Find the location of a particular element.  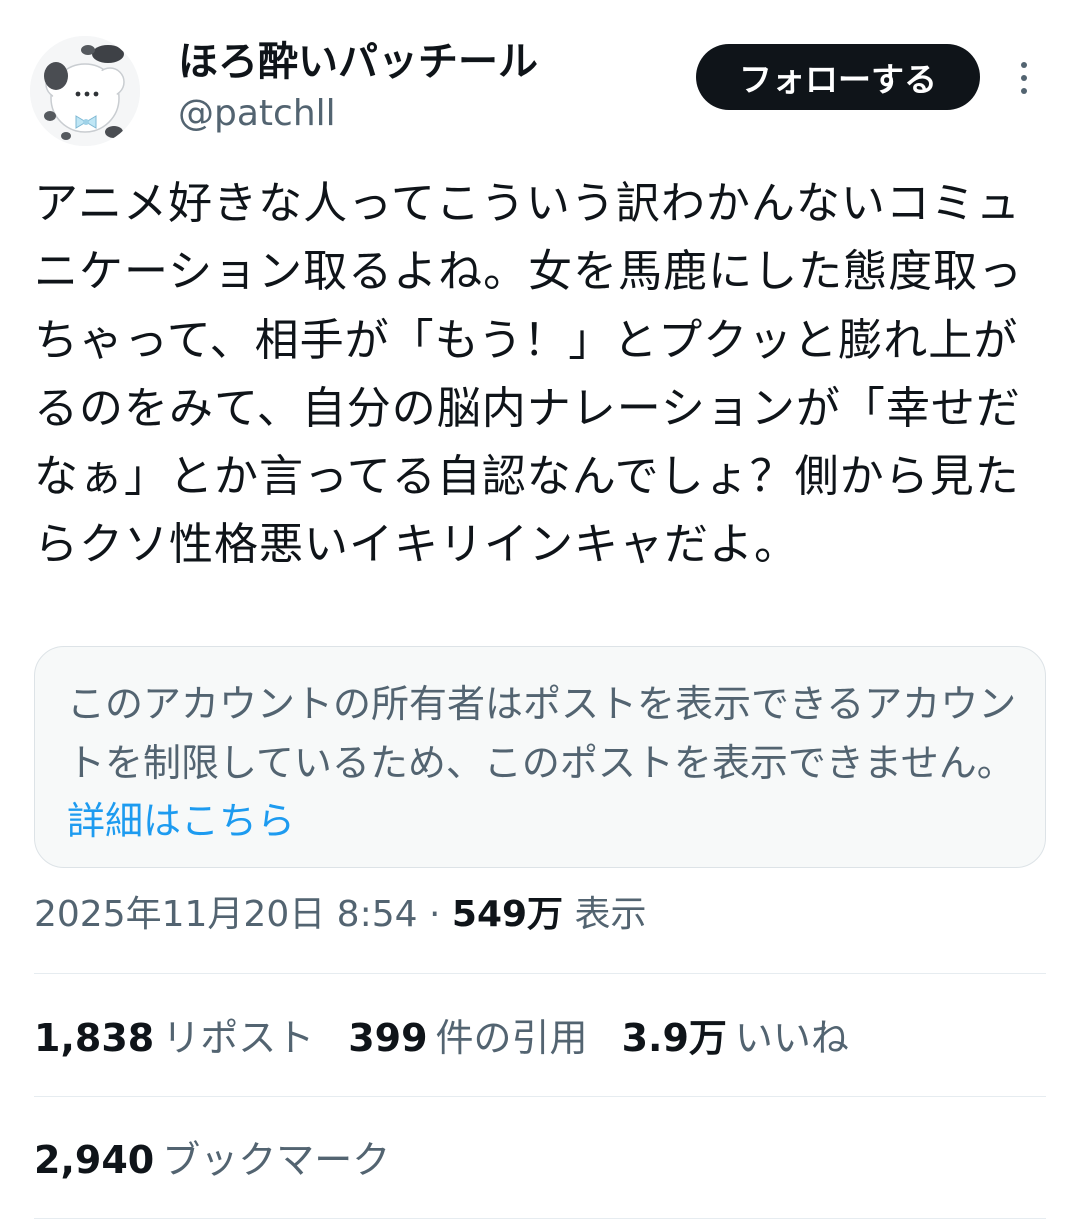

engagement-stats: 1,838 リポスト 399 件の引用 3.9万 いいね is located at coordinates (458, 1038).